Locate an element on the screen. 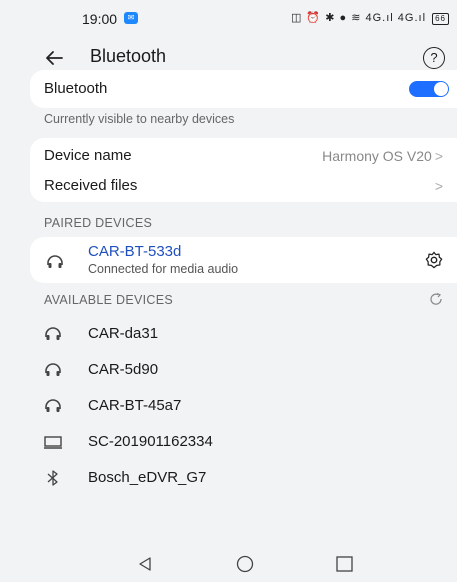 The width and height of the screenshot is (457, 582). nfc-icon: ◫ is located at coordinates (296, 18).